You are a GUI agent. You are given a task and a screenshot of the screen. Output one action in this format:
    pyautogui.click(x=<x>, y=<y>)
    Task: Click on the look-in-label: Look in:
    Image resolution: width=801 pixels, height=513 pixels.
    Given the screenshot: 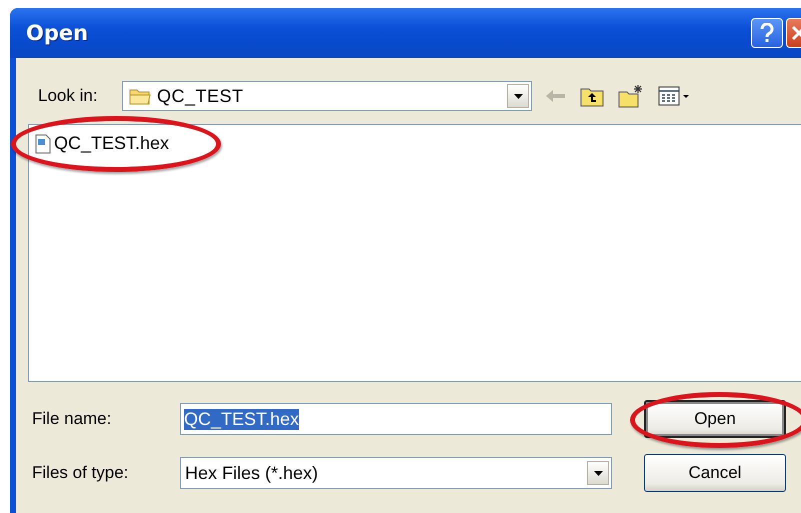 What is the action you would take?
    pyautogui.click(x=68, y=96)
    